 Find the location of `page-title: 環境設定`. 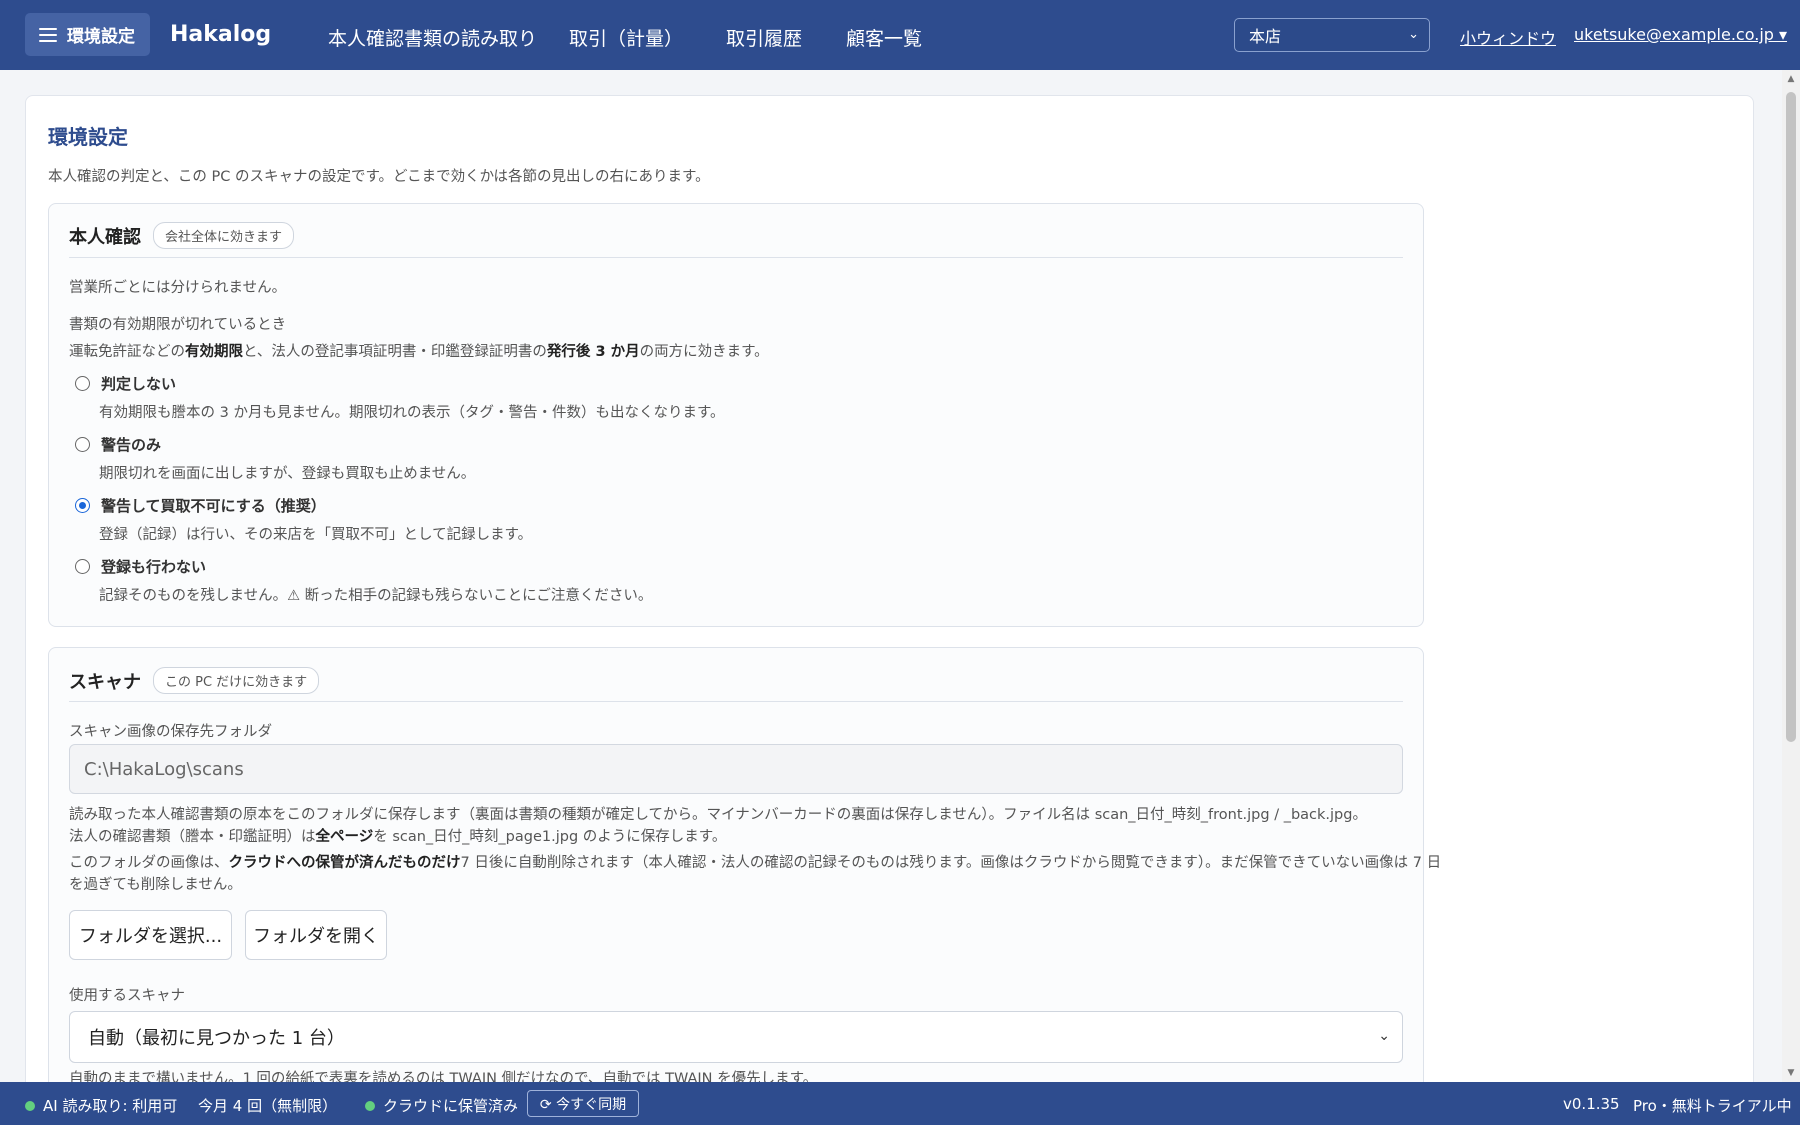

page-title: 環境設定 is located at coordinates (88, 137).